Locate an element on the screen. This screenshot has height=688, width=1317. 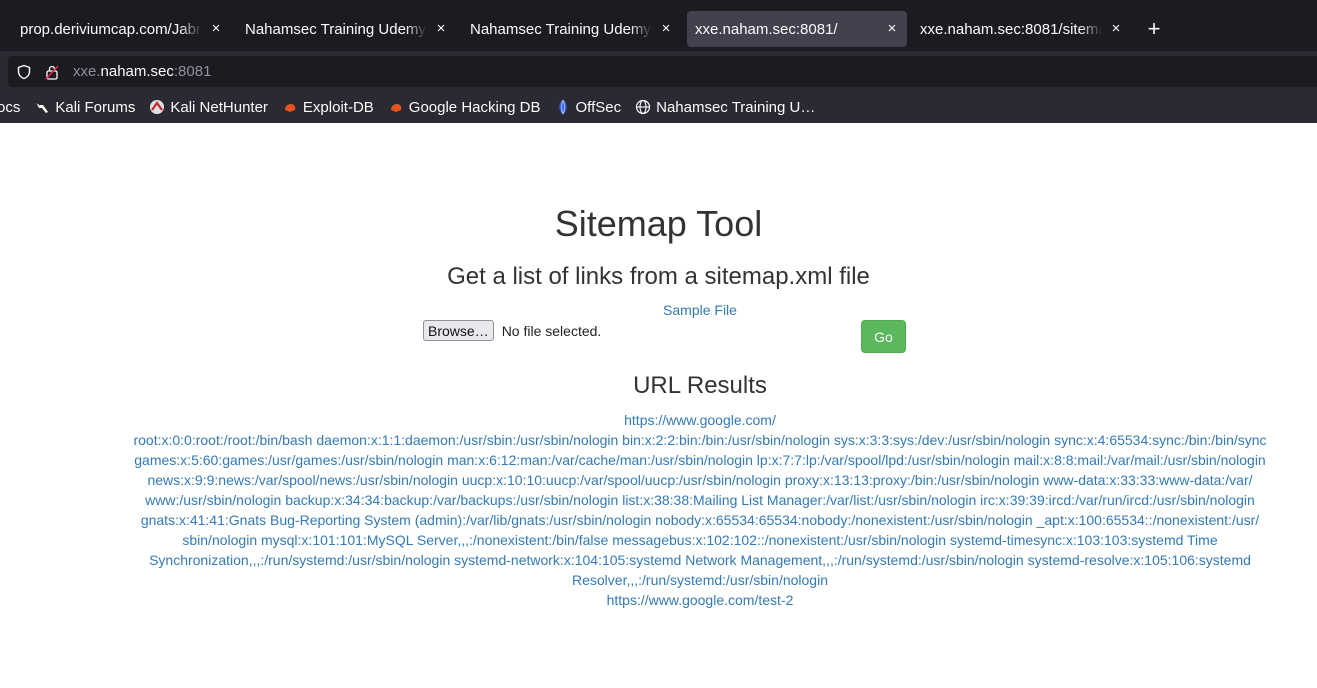
bookmark-label: Kali NetHunter is located at coordinates (219, 107).